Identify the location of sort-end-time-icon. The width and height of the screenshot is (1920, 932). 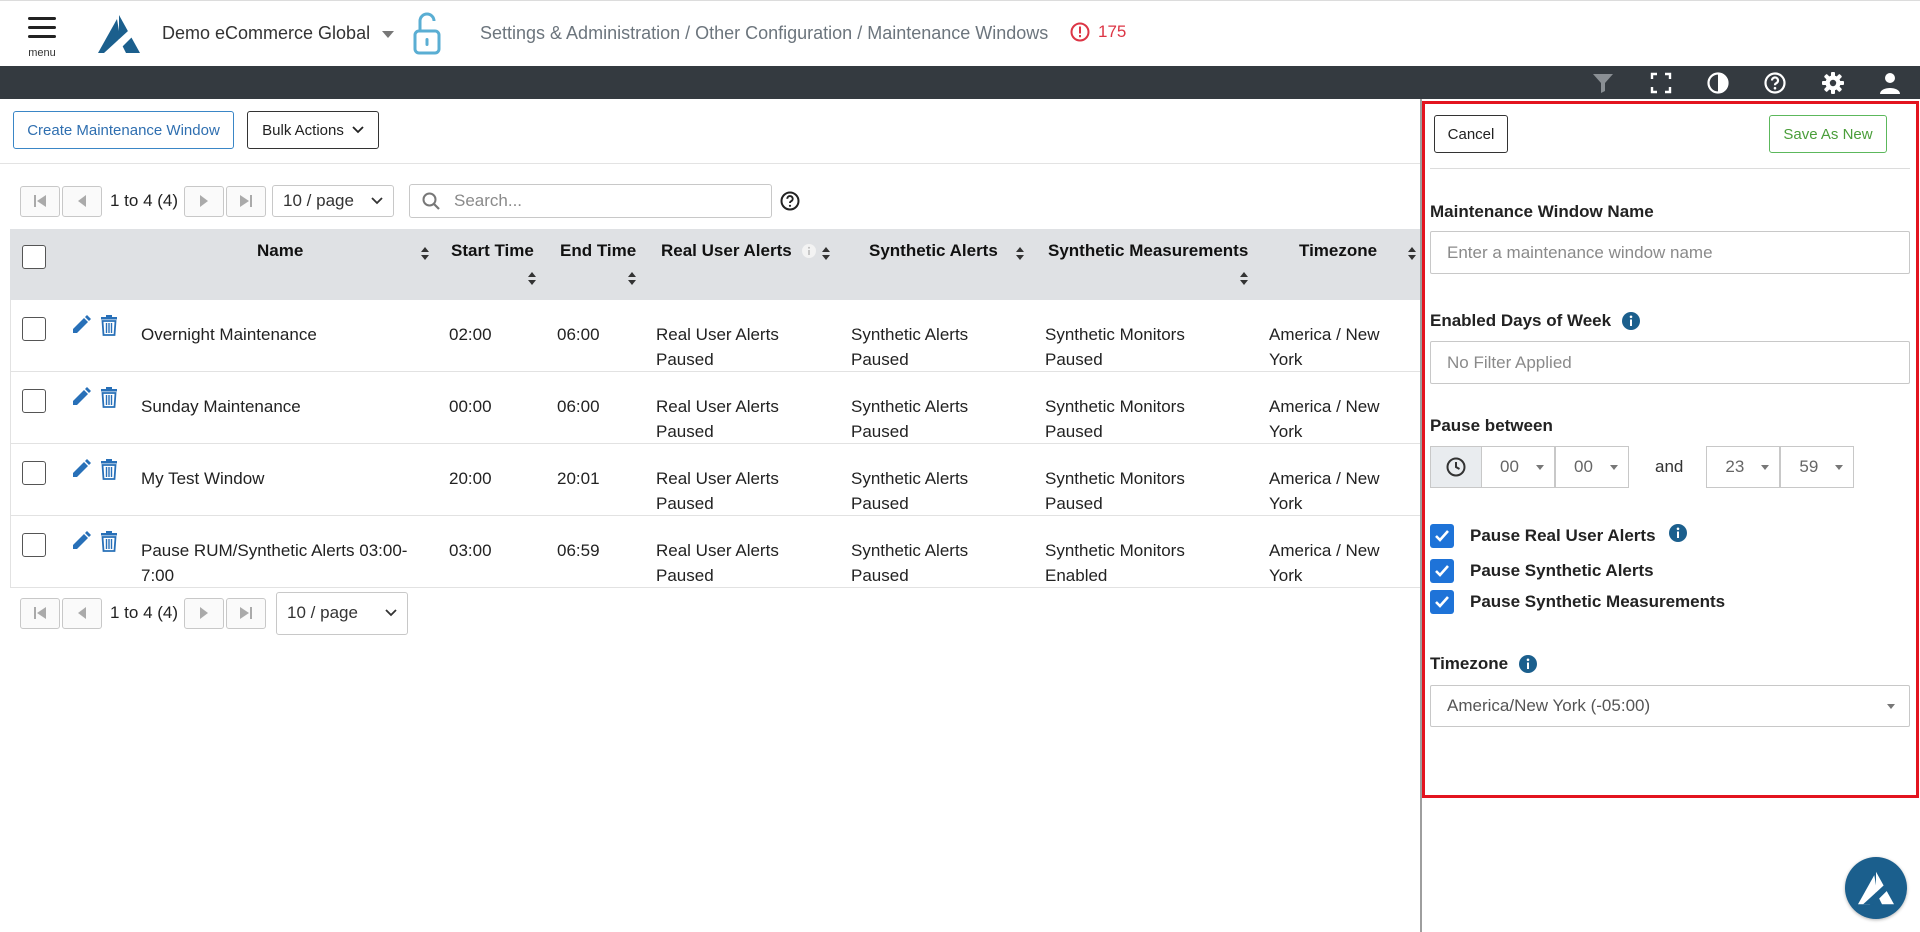
(632, 279).